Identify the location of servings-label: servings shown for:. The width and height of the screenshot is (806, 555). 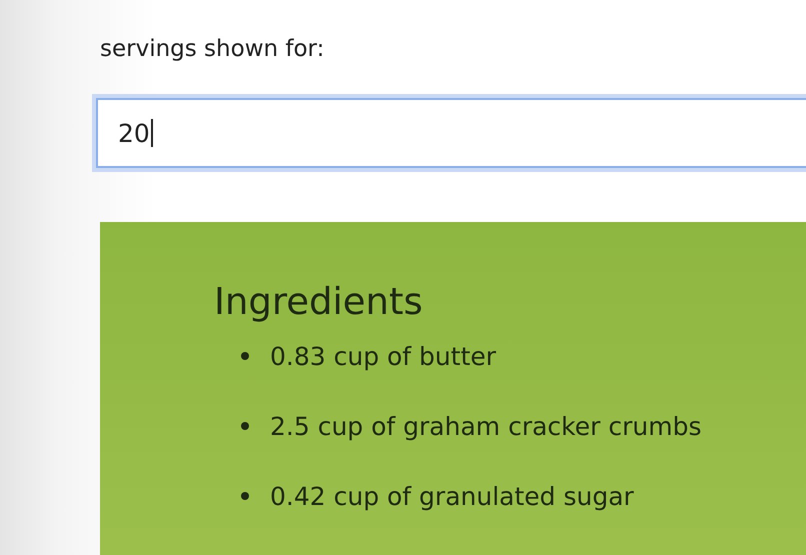
(213, 50).